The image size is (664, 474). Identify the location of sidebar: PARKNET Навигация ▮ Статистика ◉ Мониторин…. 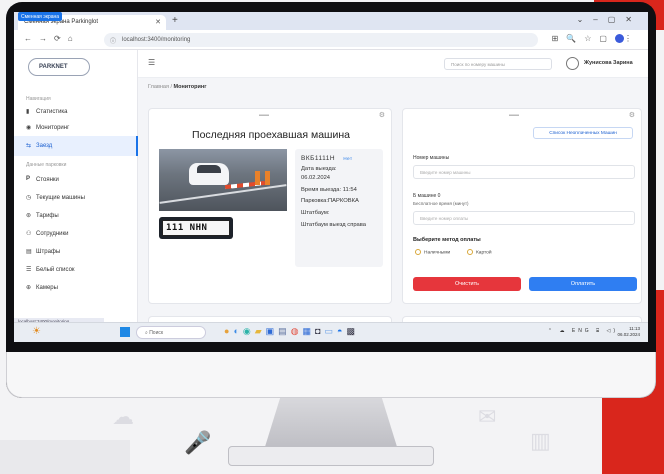
(76, 188).